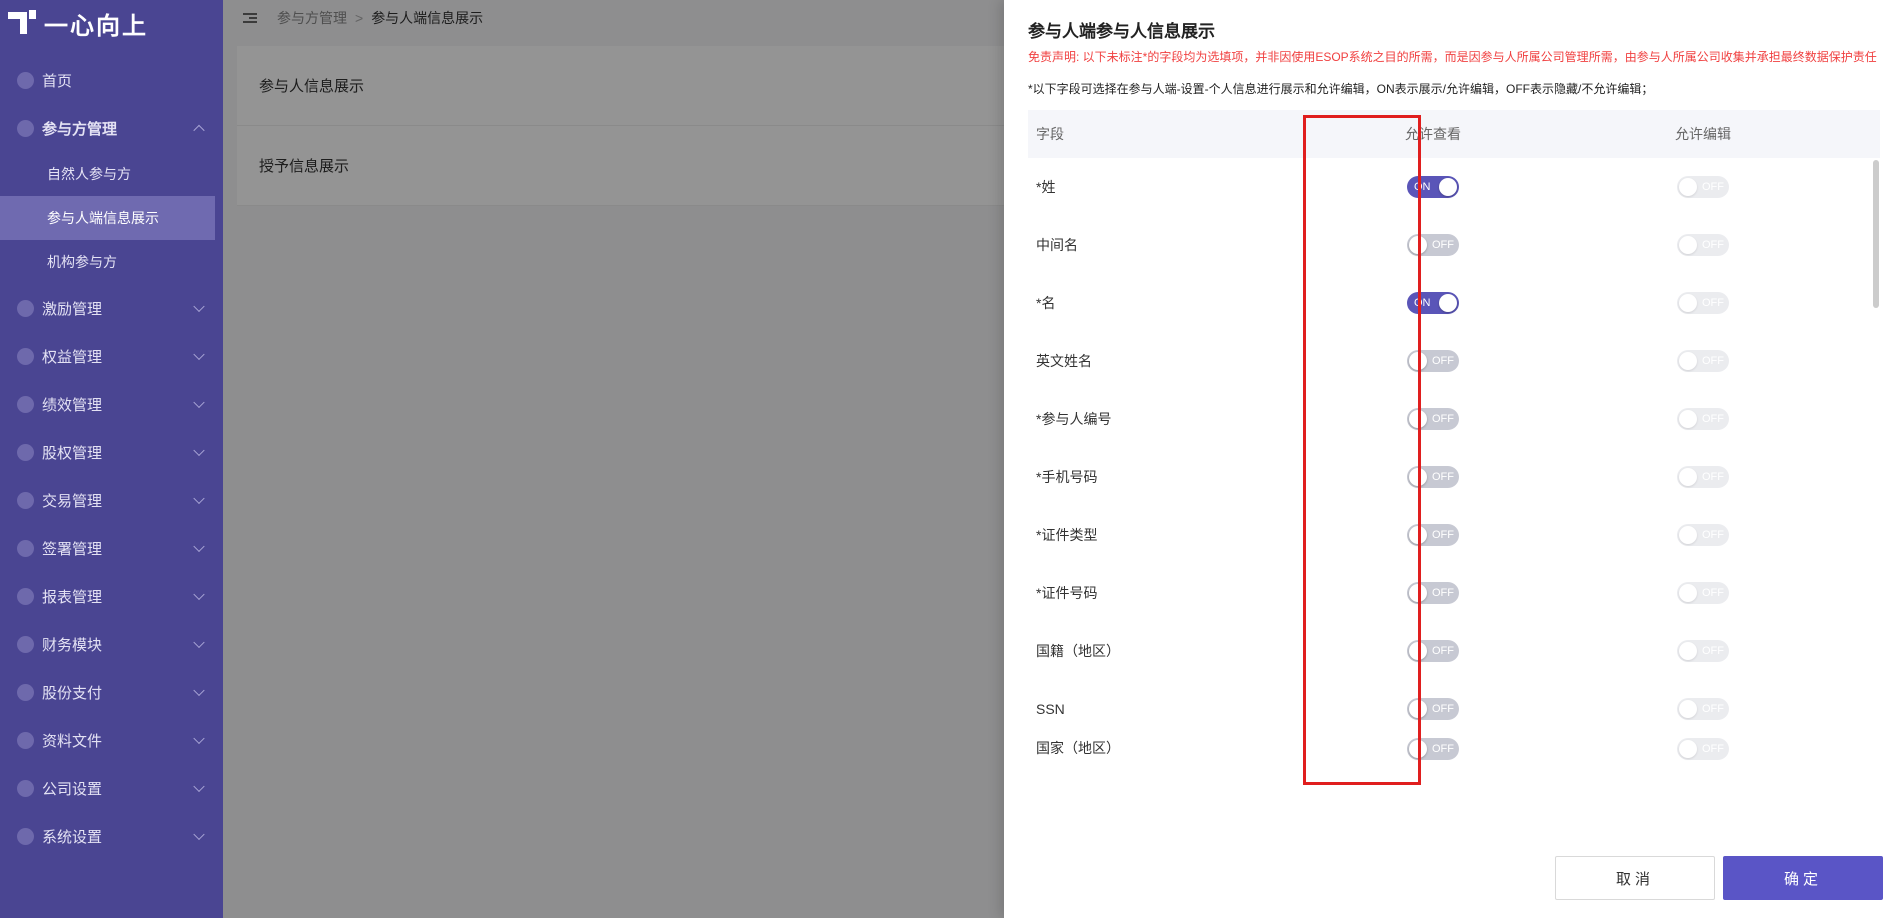 The width and height of the screenshot is (1903, 918). Describe the element at coordinates (111, 356) in the screenshot. I see `sidebar-item-3: 权益管理` at that location.